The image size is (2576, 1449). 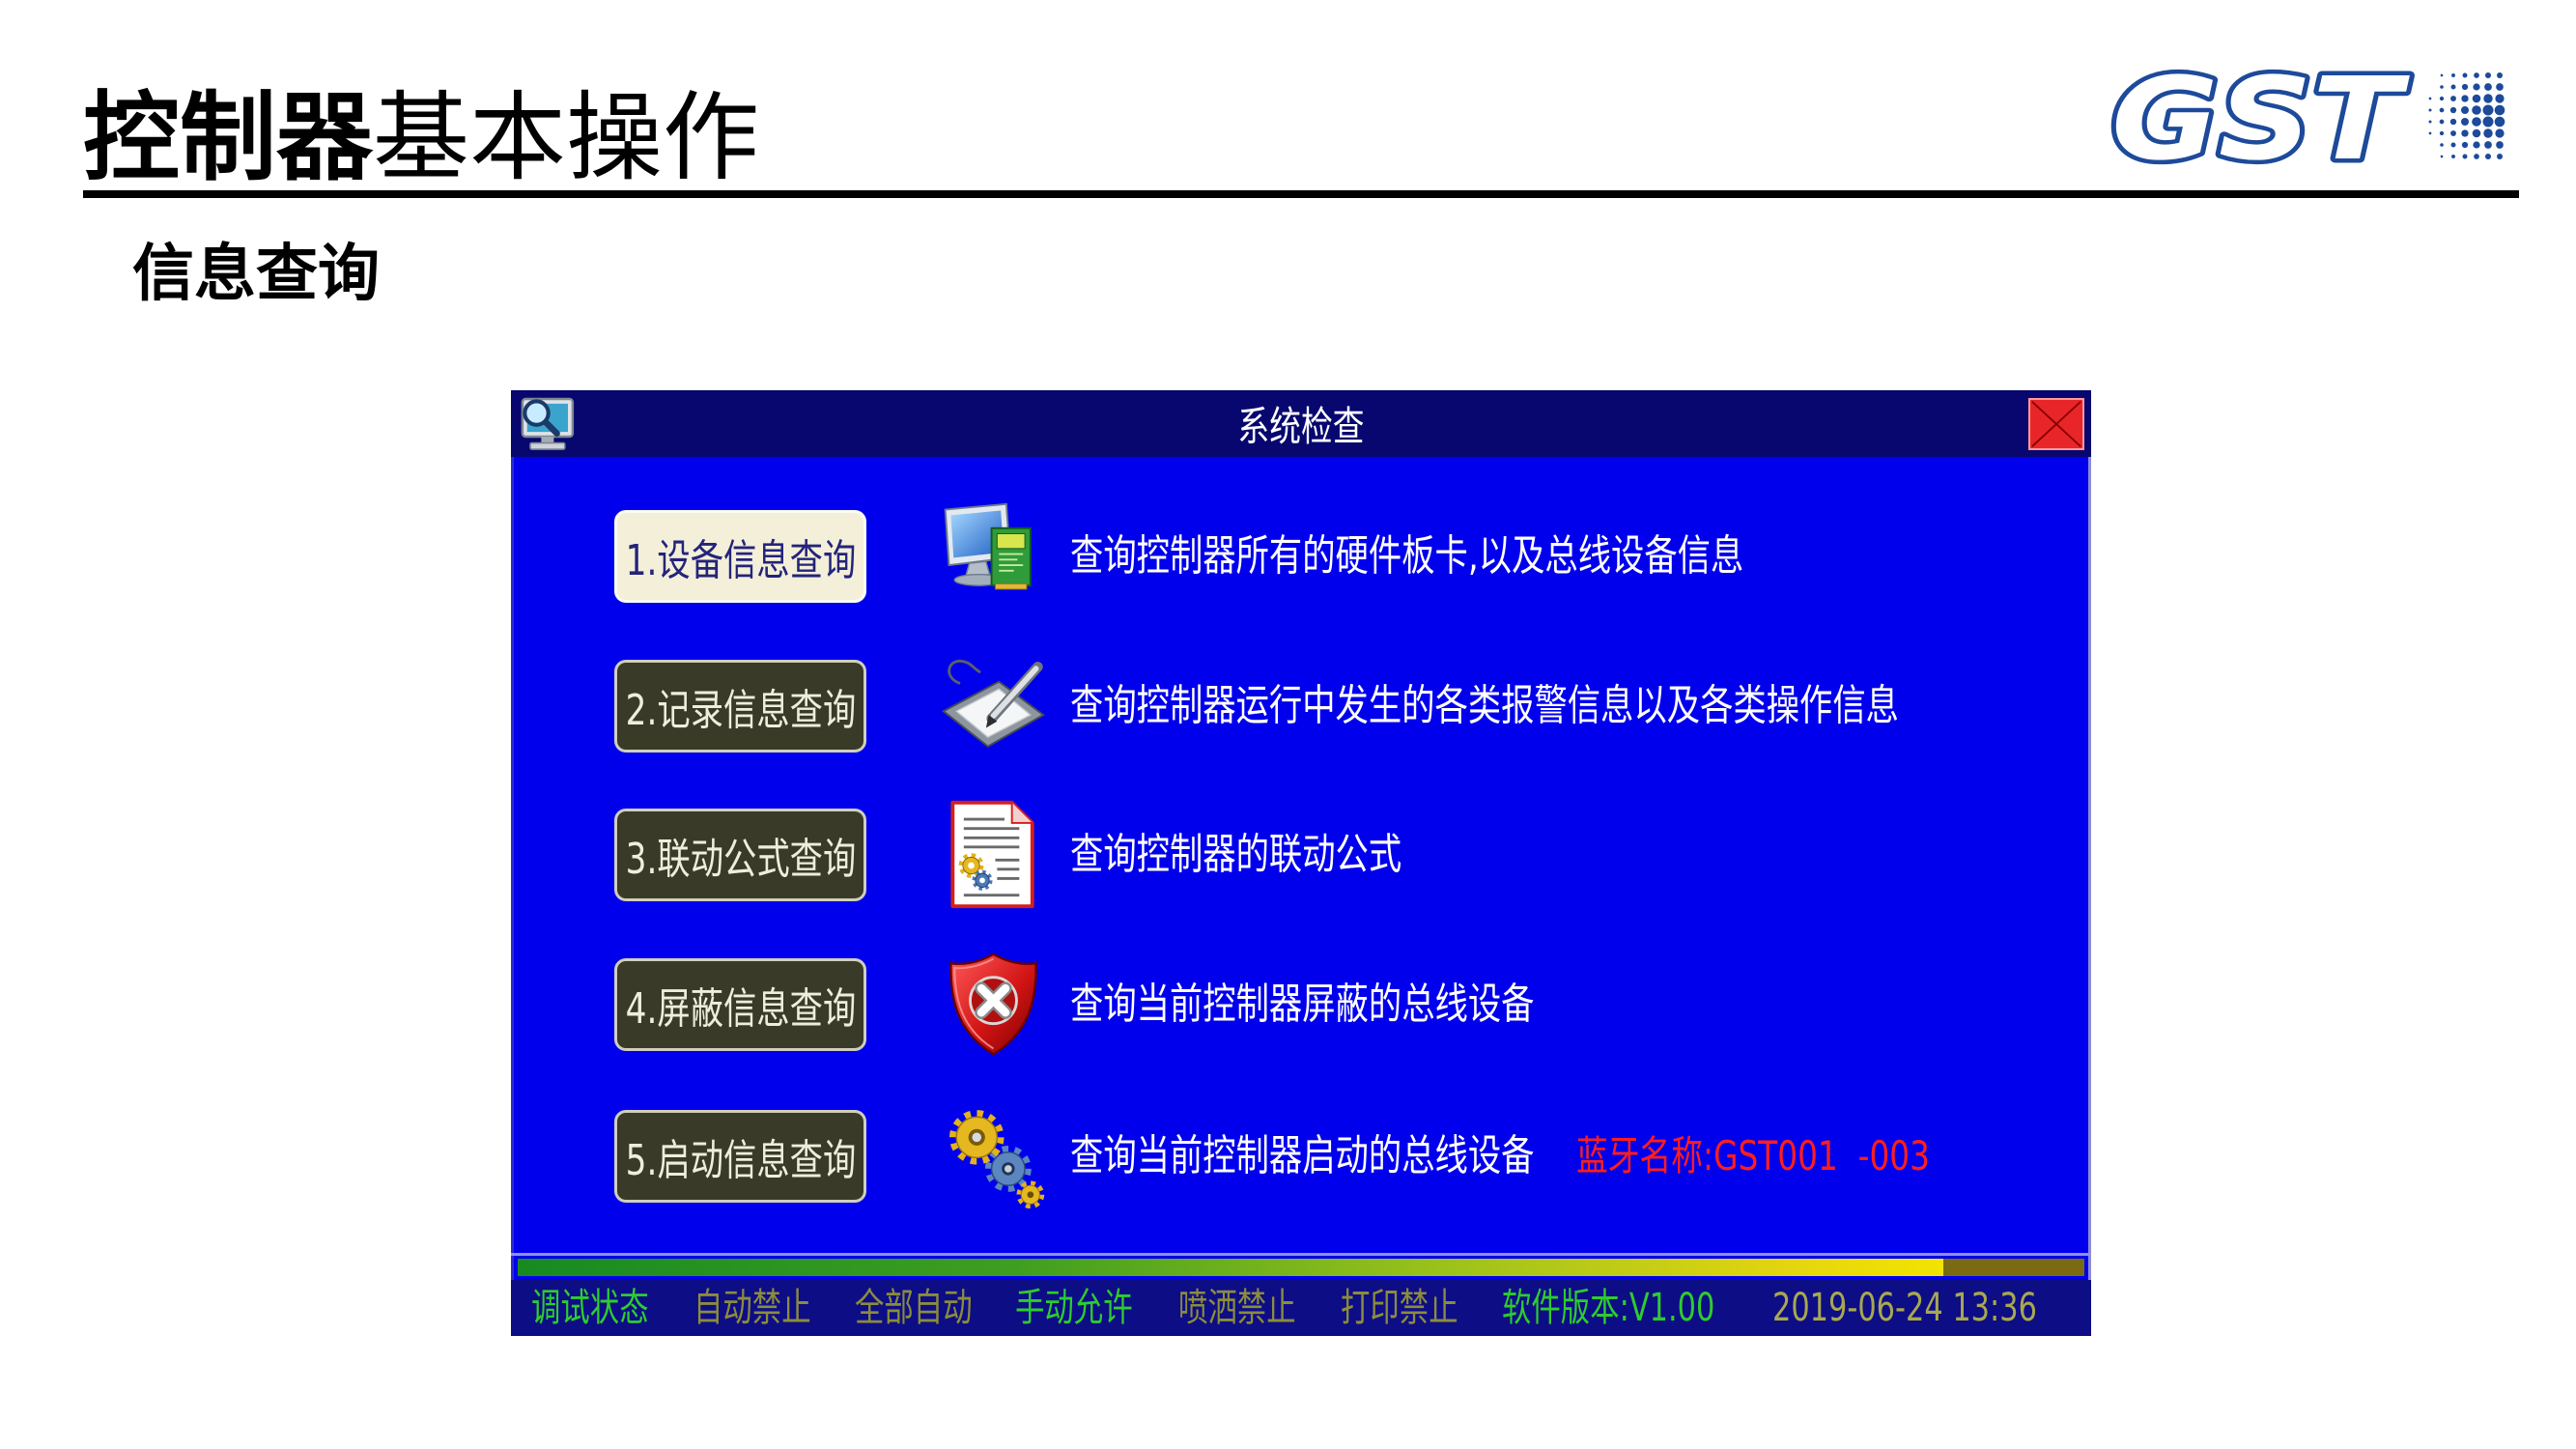 What do you see at coordinates (256, 274) in the screenshot?
I see `section-subtitle: 信息查询` at bounding box center [256, 274].